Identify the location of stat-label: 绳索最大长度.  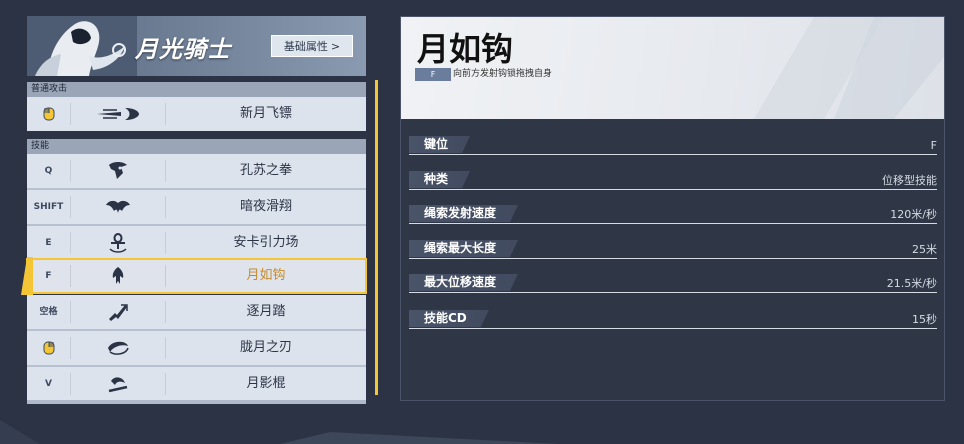
(463, 248).